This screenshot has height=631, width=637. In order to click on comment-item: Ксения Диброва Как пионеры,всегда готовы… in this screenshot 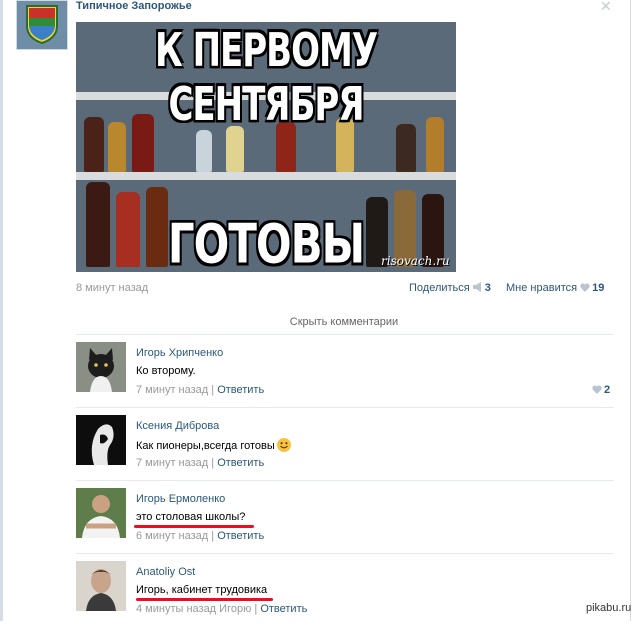, I will do `click(345, 450)`.